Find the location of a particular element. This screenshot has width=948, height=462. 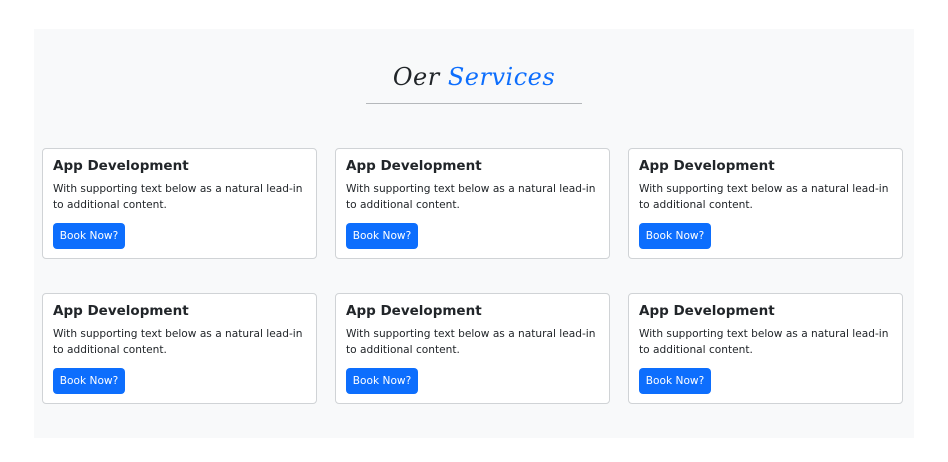

section-heading: Oer Services is located at coordinates (474, 77).